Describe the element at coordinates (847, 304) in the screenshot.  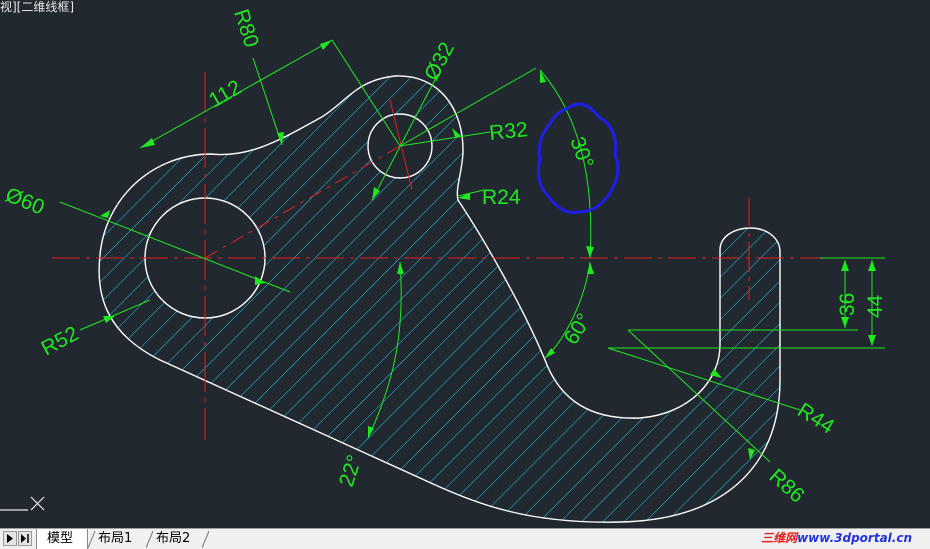
I see `dim-36: 36` at that location.